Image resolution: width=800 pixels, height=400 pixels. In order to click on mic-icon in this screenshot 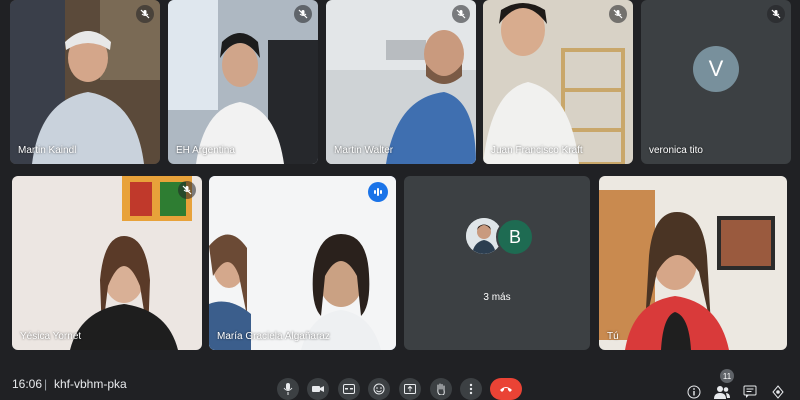, I will do `click(288, 389)`.